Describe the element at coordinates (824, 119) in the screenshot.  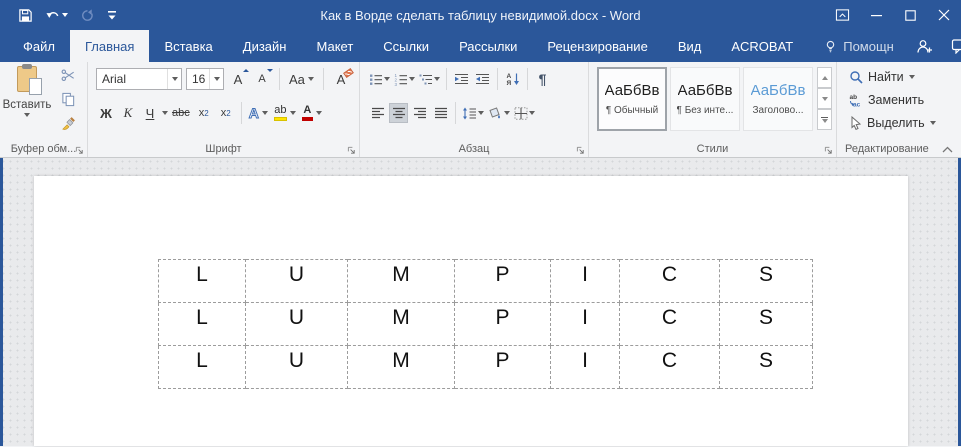
I see `styles-more-button` at that location.